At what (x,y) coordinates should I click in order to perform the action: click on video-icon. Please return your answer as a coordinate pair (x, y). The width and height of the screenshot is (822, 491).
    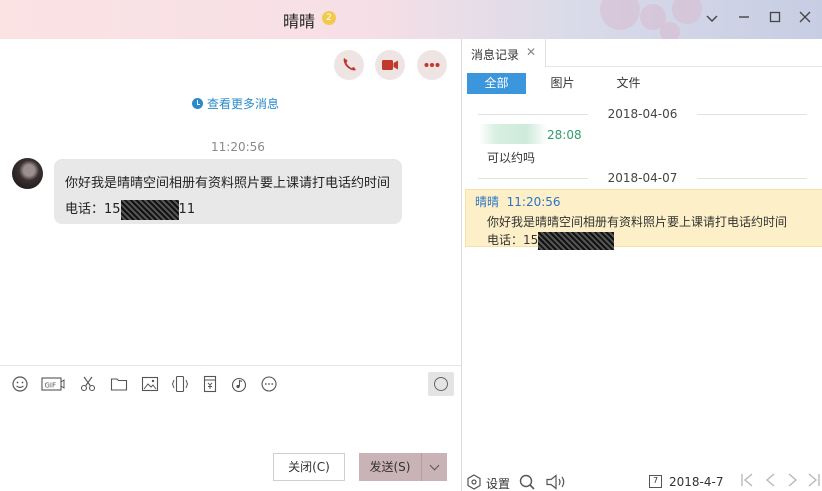
    Looking at the image, I should click on (390, 65).